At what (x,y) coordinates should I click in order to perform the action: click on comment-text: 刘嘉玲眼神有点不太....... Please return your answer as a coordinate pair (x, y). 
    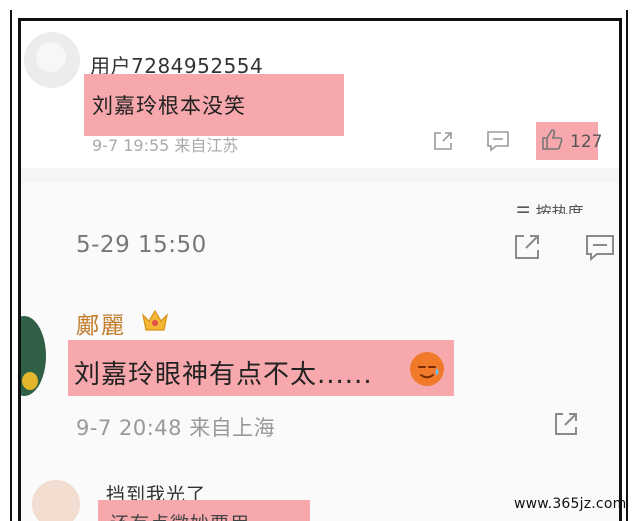
    Looking at the image, I should click on (223, 375).